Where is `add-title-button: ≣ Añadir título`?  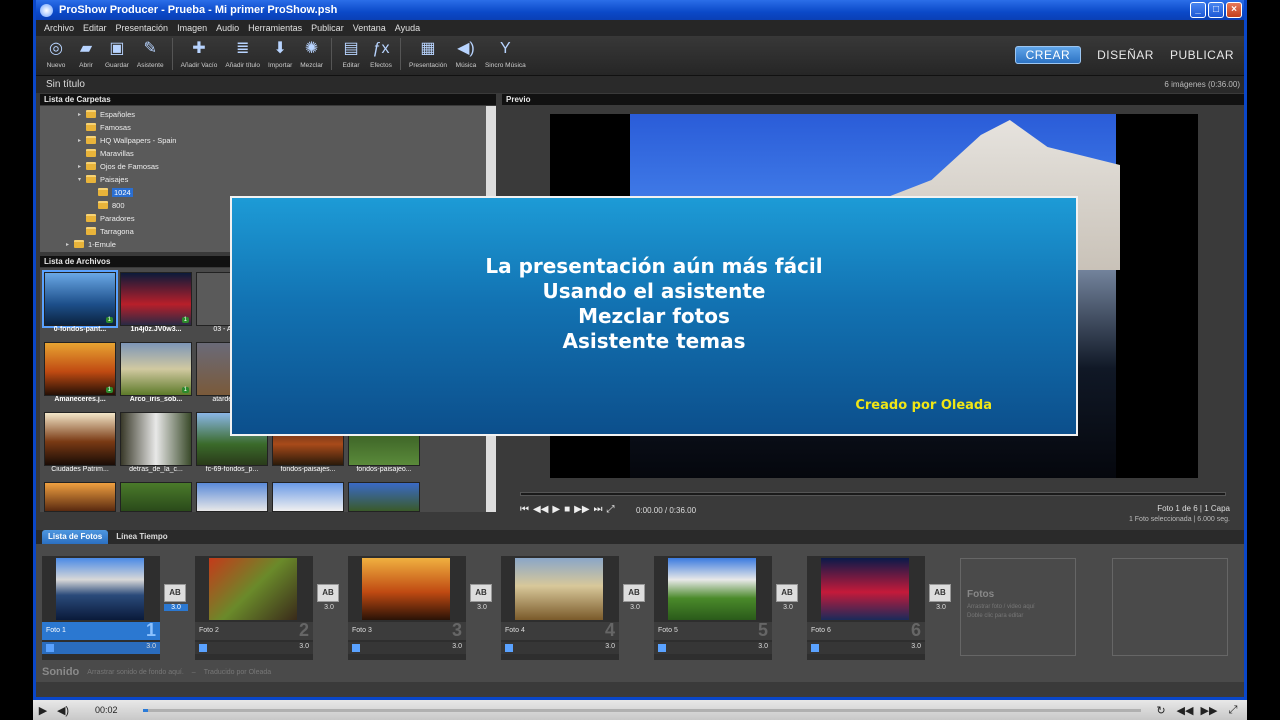 add-title-button: ≣ Añadir título is located at coordinates (242, 54).